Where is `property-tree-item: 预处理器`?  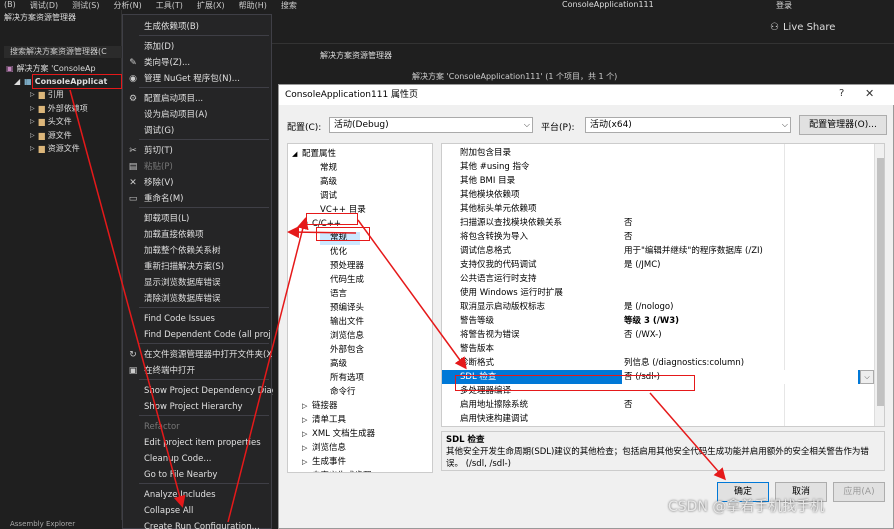
property-tree-item: 预处理器 is located at coordinates (342, 266).